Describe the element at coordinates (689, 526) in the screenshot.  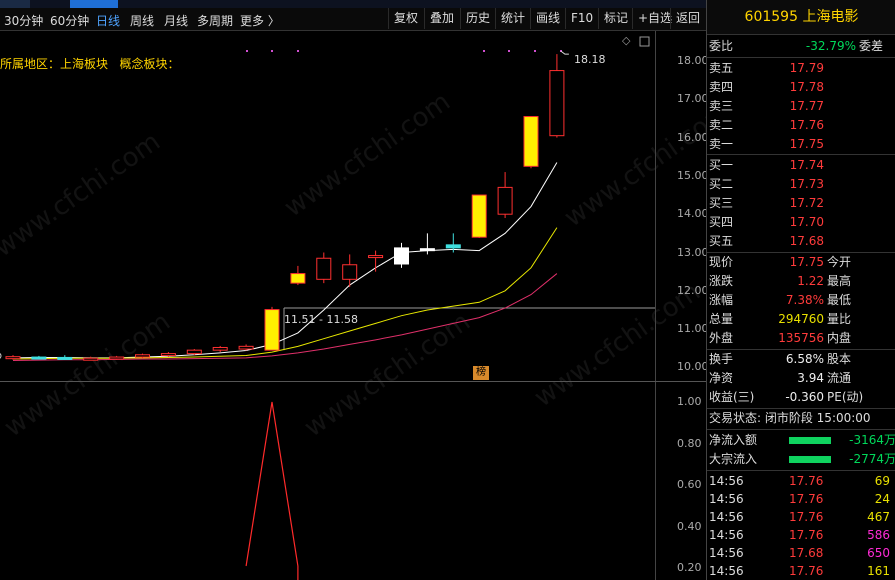
I see `indicator-tick-label: 0.40` at that location.